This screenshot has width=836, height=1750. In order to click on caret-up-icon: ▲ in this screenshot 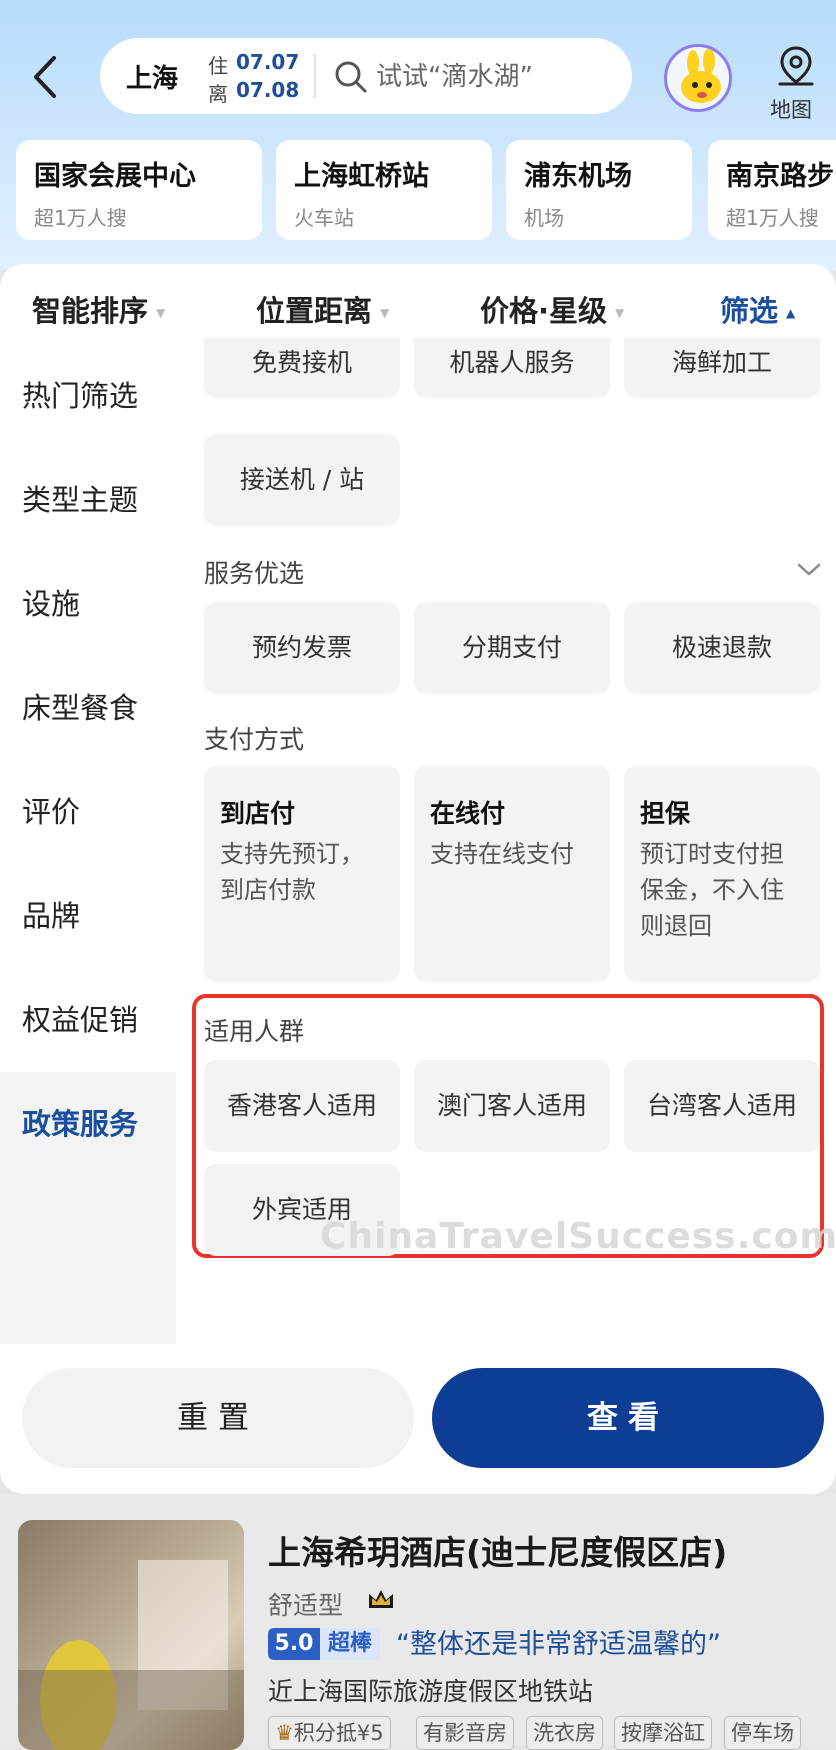, I will do `click(791, 313)`.